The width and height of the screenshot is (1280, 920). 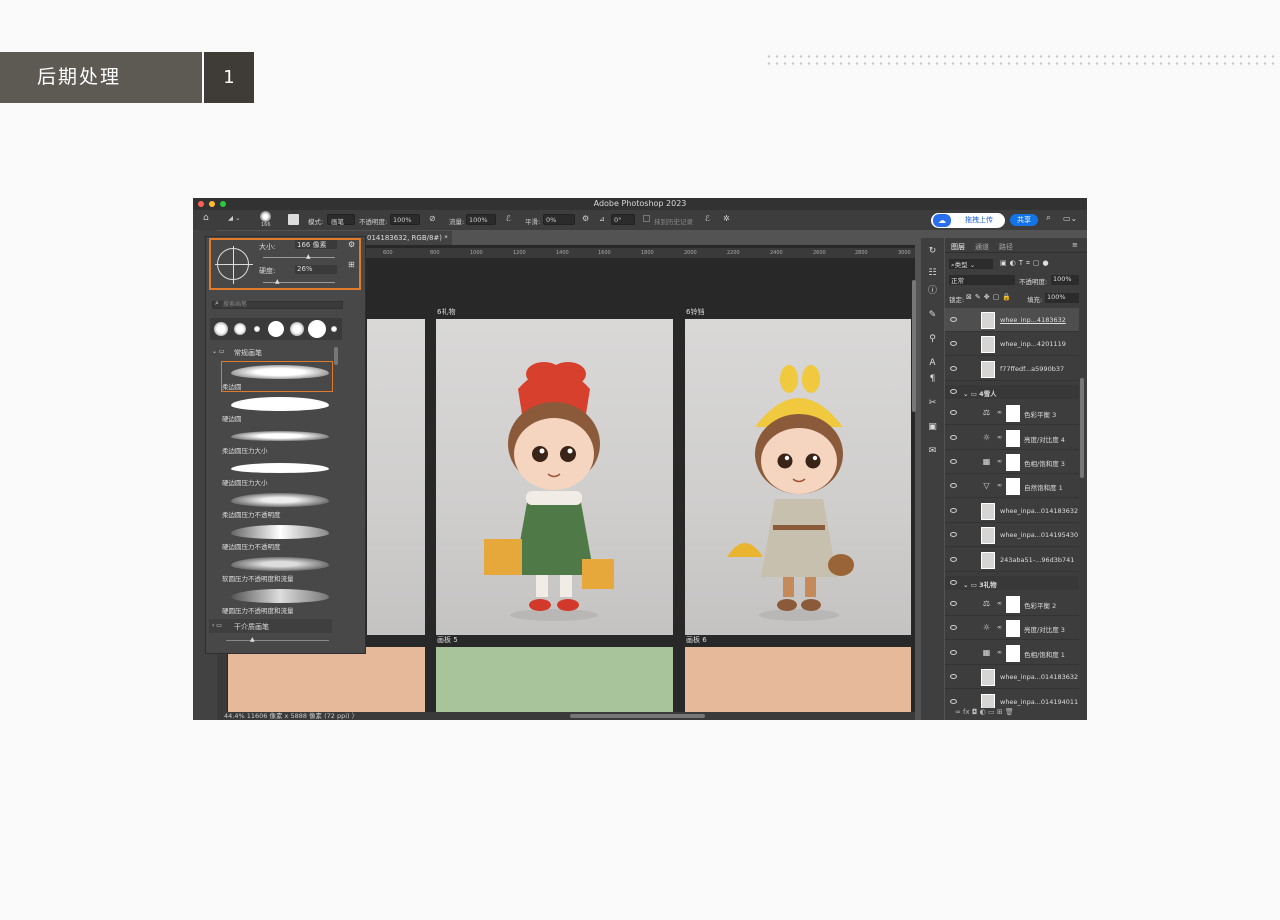 What do you see at coordinates (1062, 298) in the screenshot?
I see `fill-input: 100%` at bounding box center [1062, 298].